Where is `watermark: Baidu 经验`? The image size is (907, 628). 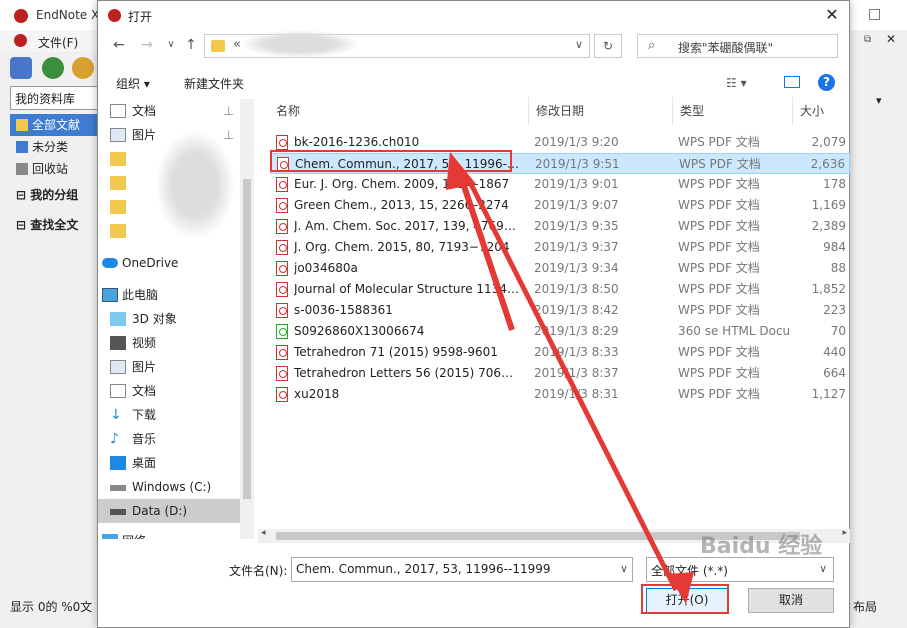 watermark: Baidu 经验 is located at coordinates (761, 546).